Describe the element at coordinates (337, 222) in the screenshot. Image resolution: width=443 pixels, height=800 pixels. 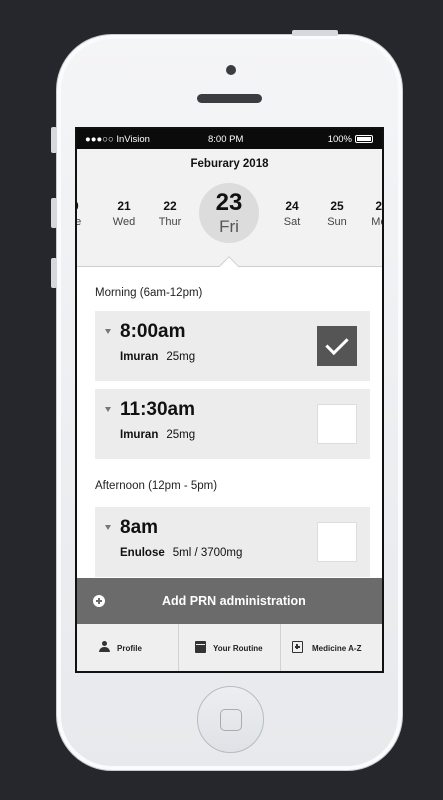
I see `day-weekday: Sun` at that location.